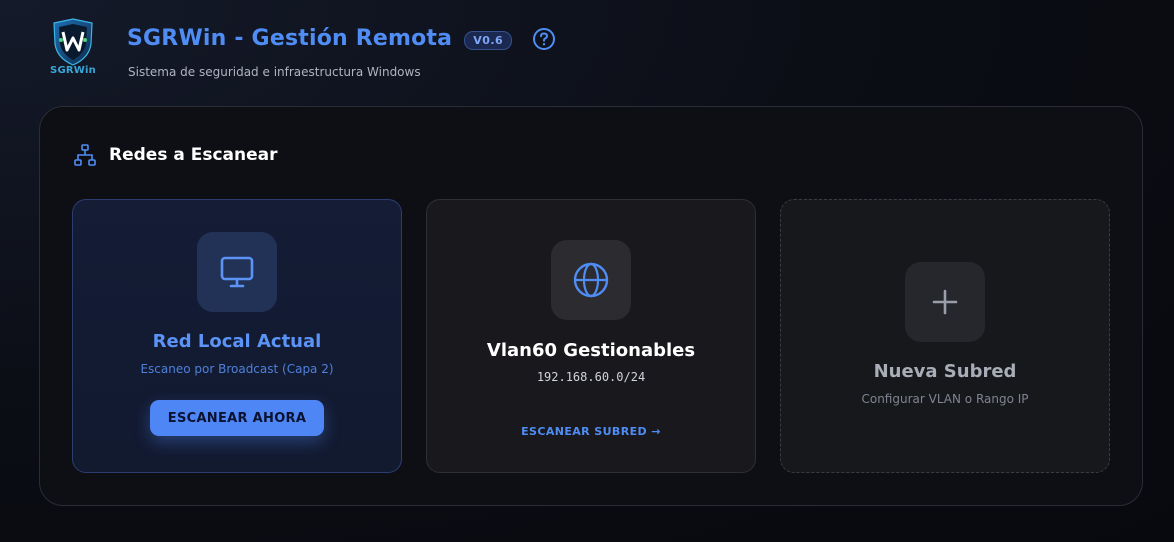 The height and width of the screenshot is (542, 1174). I want to click on globe-icon-box, so click(591, 280).